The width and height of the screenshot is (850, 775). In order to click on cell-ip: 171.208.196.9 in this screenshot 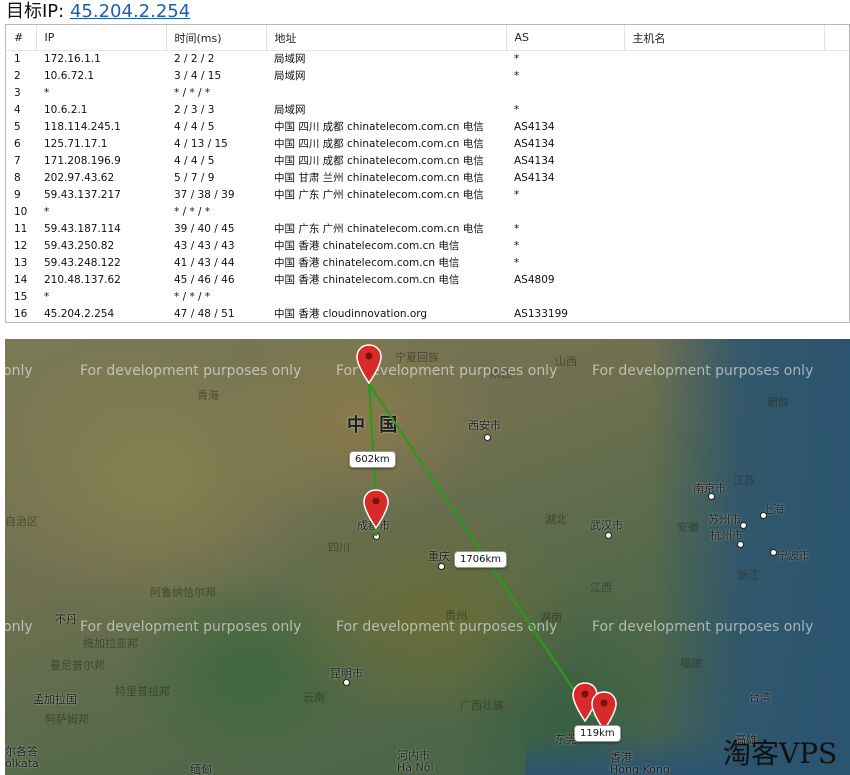, I will do `click(82, 161)`.